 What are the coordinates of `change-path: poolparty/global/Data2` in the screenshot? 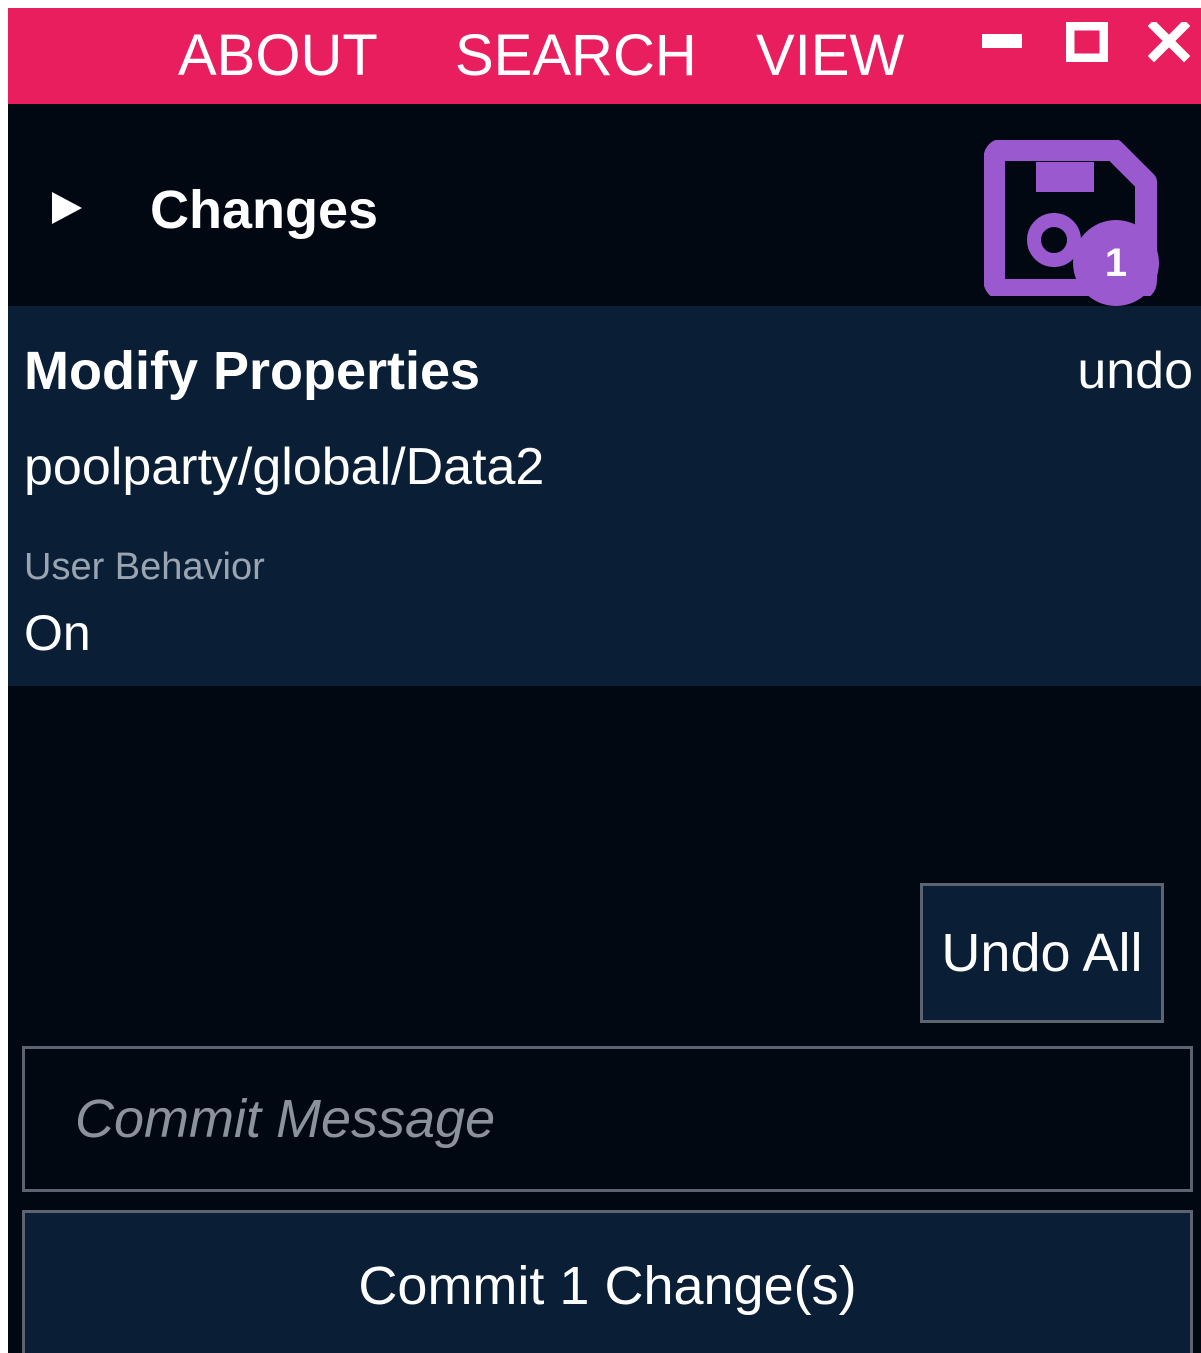 It's located at (284, 467).